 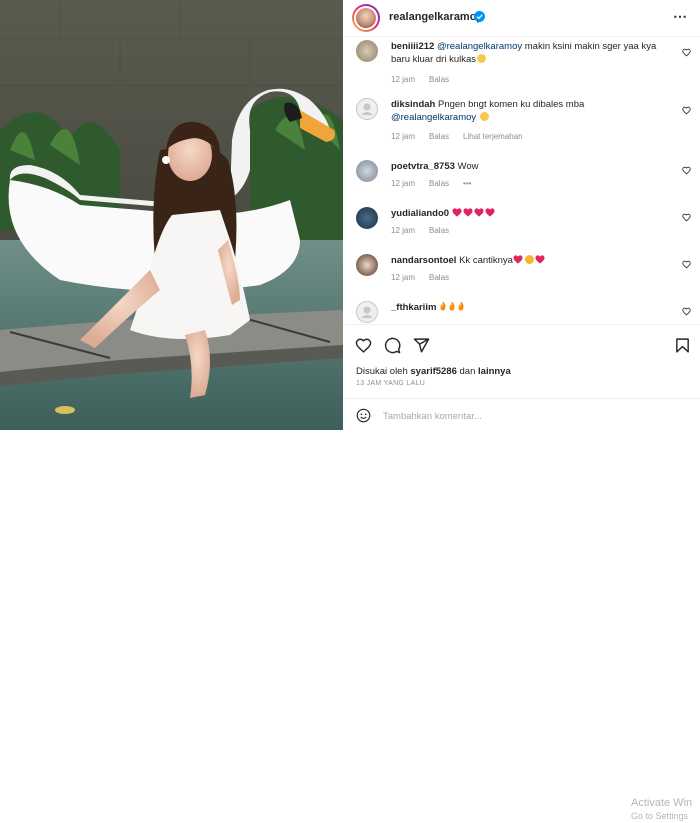 I want to click on comment-meta: 12 jam Balas Lihat terjemahan, so click(x=464, y=136).